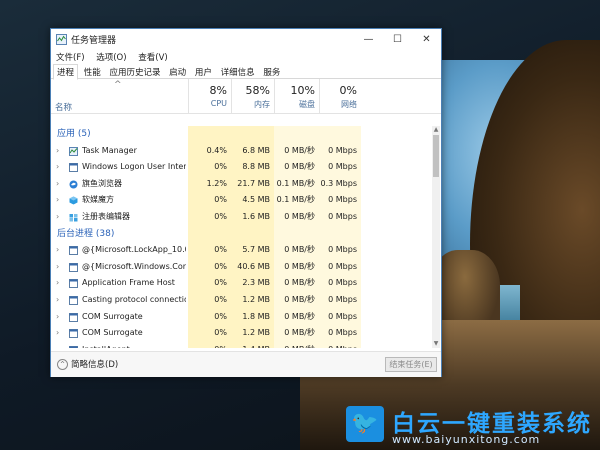 The width and height of the screenshot is (600, 450). What do you see at coordinates (252, 184) in the screenshot?
I see `memory-cell: 21.7 MB` at bounding box center [252, 184].